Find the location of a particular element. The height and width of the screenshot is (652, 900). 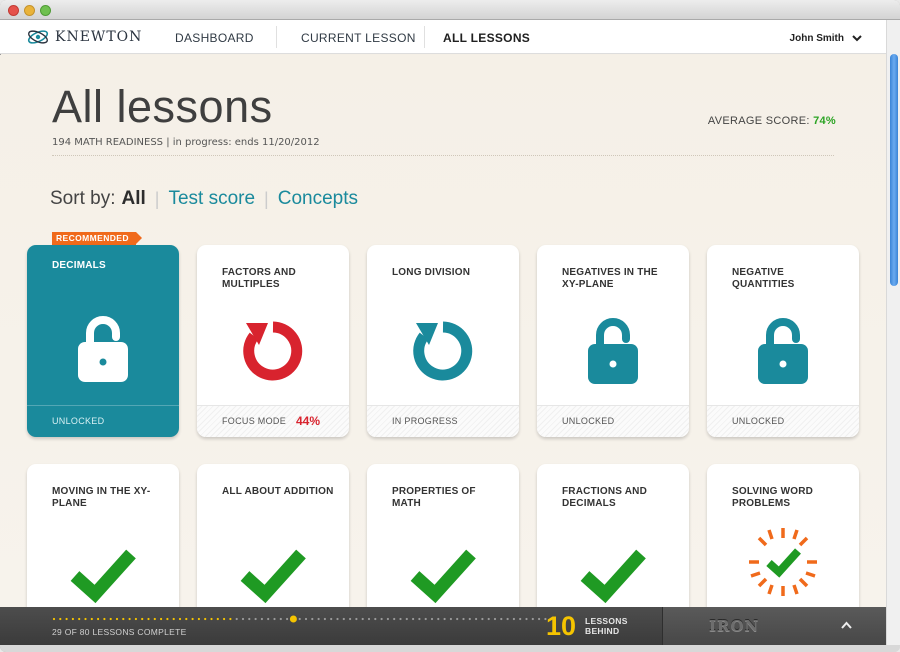

lessons-behind-label: LESSONS BEHIND is located at coordinates (606, 626).